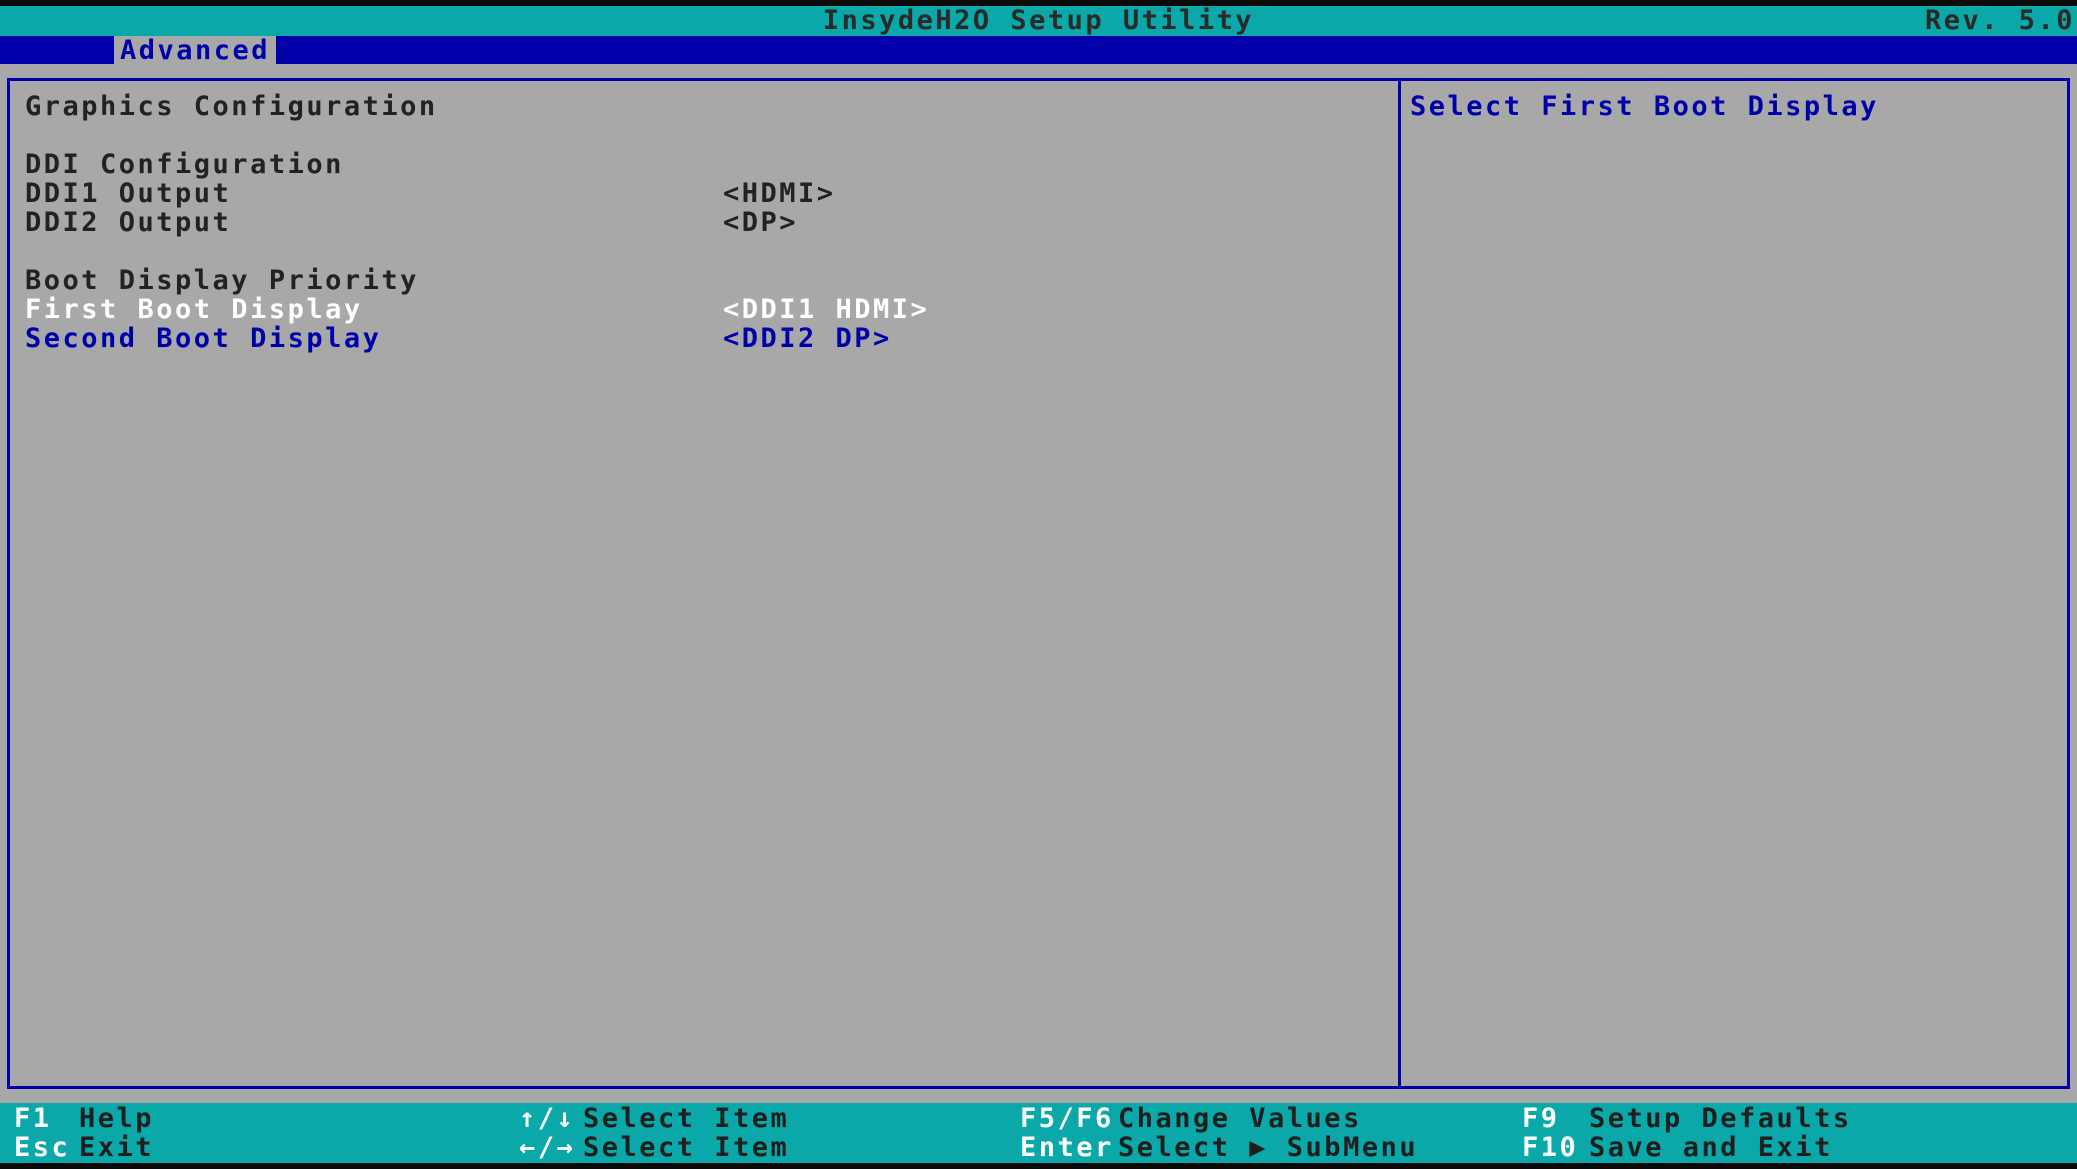  I want to click on ddi2-output-label: DDI2 Output, so click(128, 222).